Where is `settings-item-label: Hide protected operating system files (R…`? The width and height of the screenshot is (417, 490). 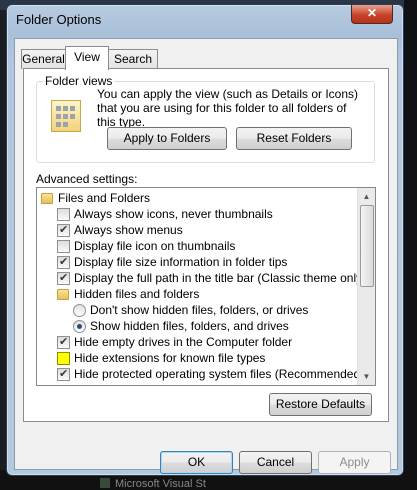 settings-item-label: Hide protected operating system files (R… is located at coordinates (219, 374).